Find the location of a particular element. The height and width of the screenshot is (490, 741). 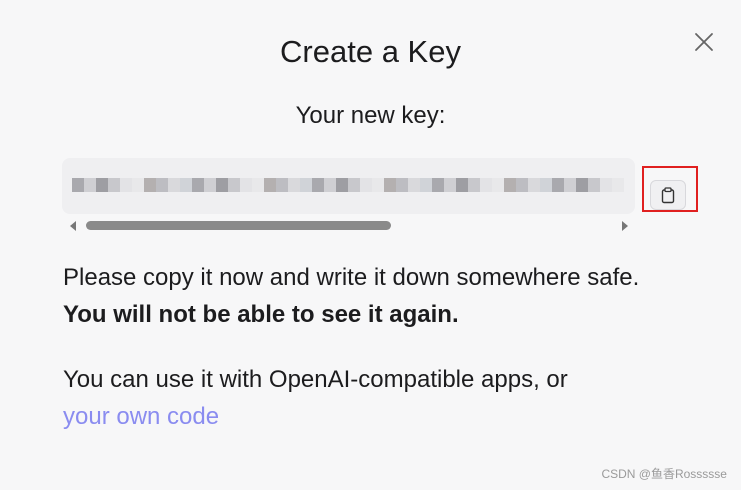

clipboard-icon is located at coordinates (668, 194).